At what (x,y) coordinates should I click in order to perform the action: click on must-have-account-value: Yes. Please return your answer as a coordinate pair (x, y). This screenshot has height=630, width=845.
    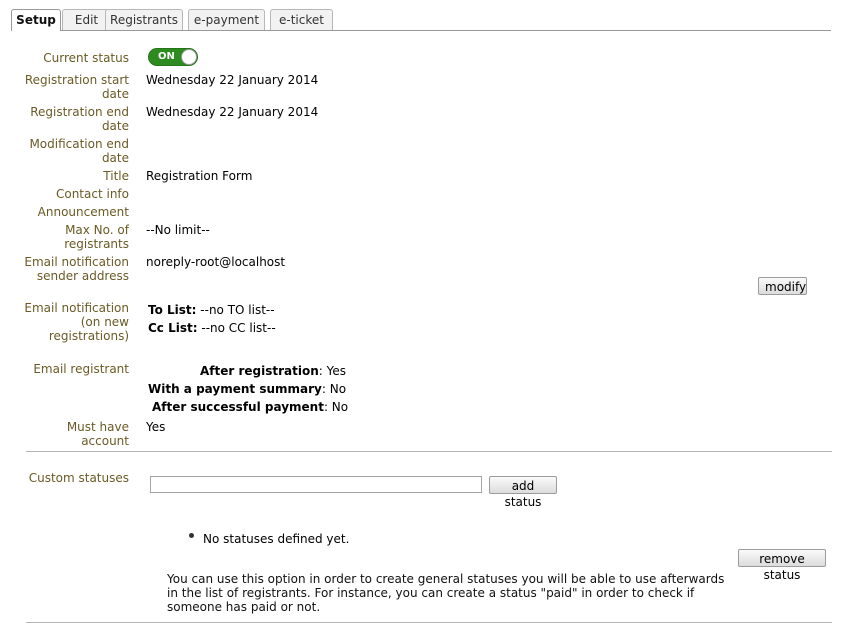
    Looking at the image, I should click on (156, 427).